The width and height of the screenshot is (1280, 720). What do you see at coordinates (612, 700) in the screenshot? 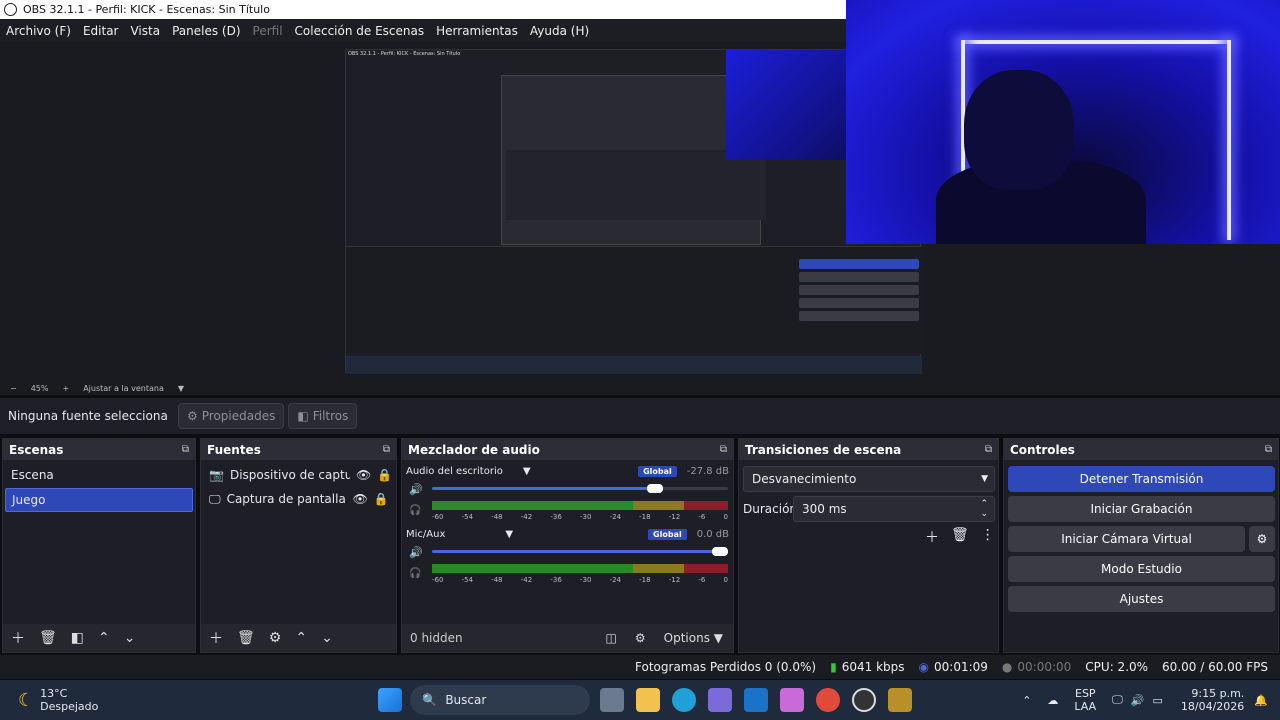
I see `task-view-icon` at bounding box center [612, 700].